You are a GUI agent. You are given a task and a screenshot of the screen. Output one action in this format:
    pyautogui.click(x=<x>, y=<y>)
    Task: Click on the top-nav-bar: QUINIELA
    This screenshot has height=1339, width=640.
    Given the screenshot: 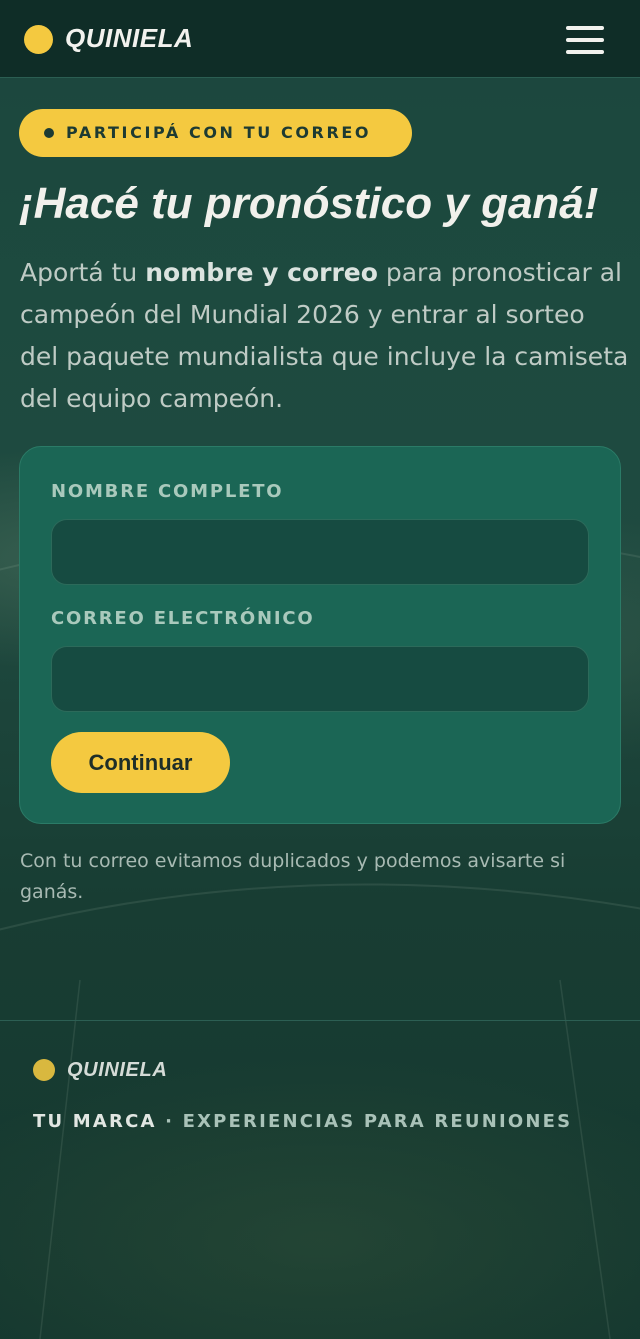 What is the action you would take?
    pyautogui.click(x=320, y=39)
    